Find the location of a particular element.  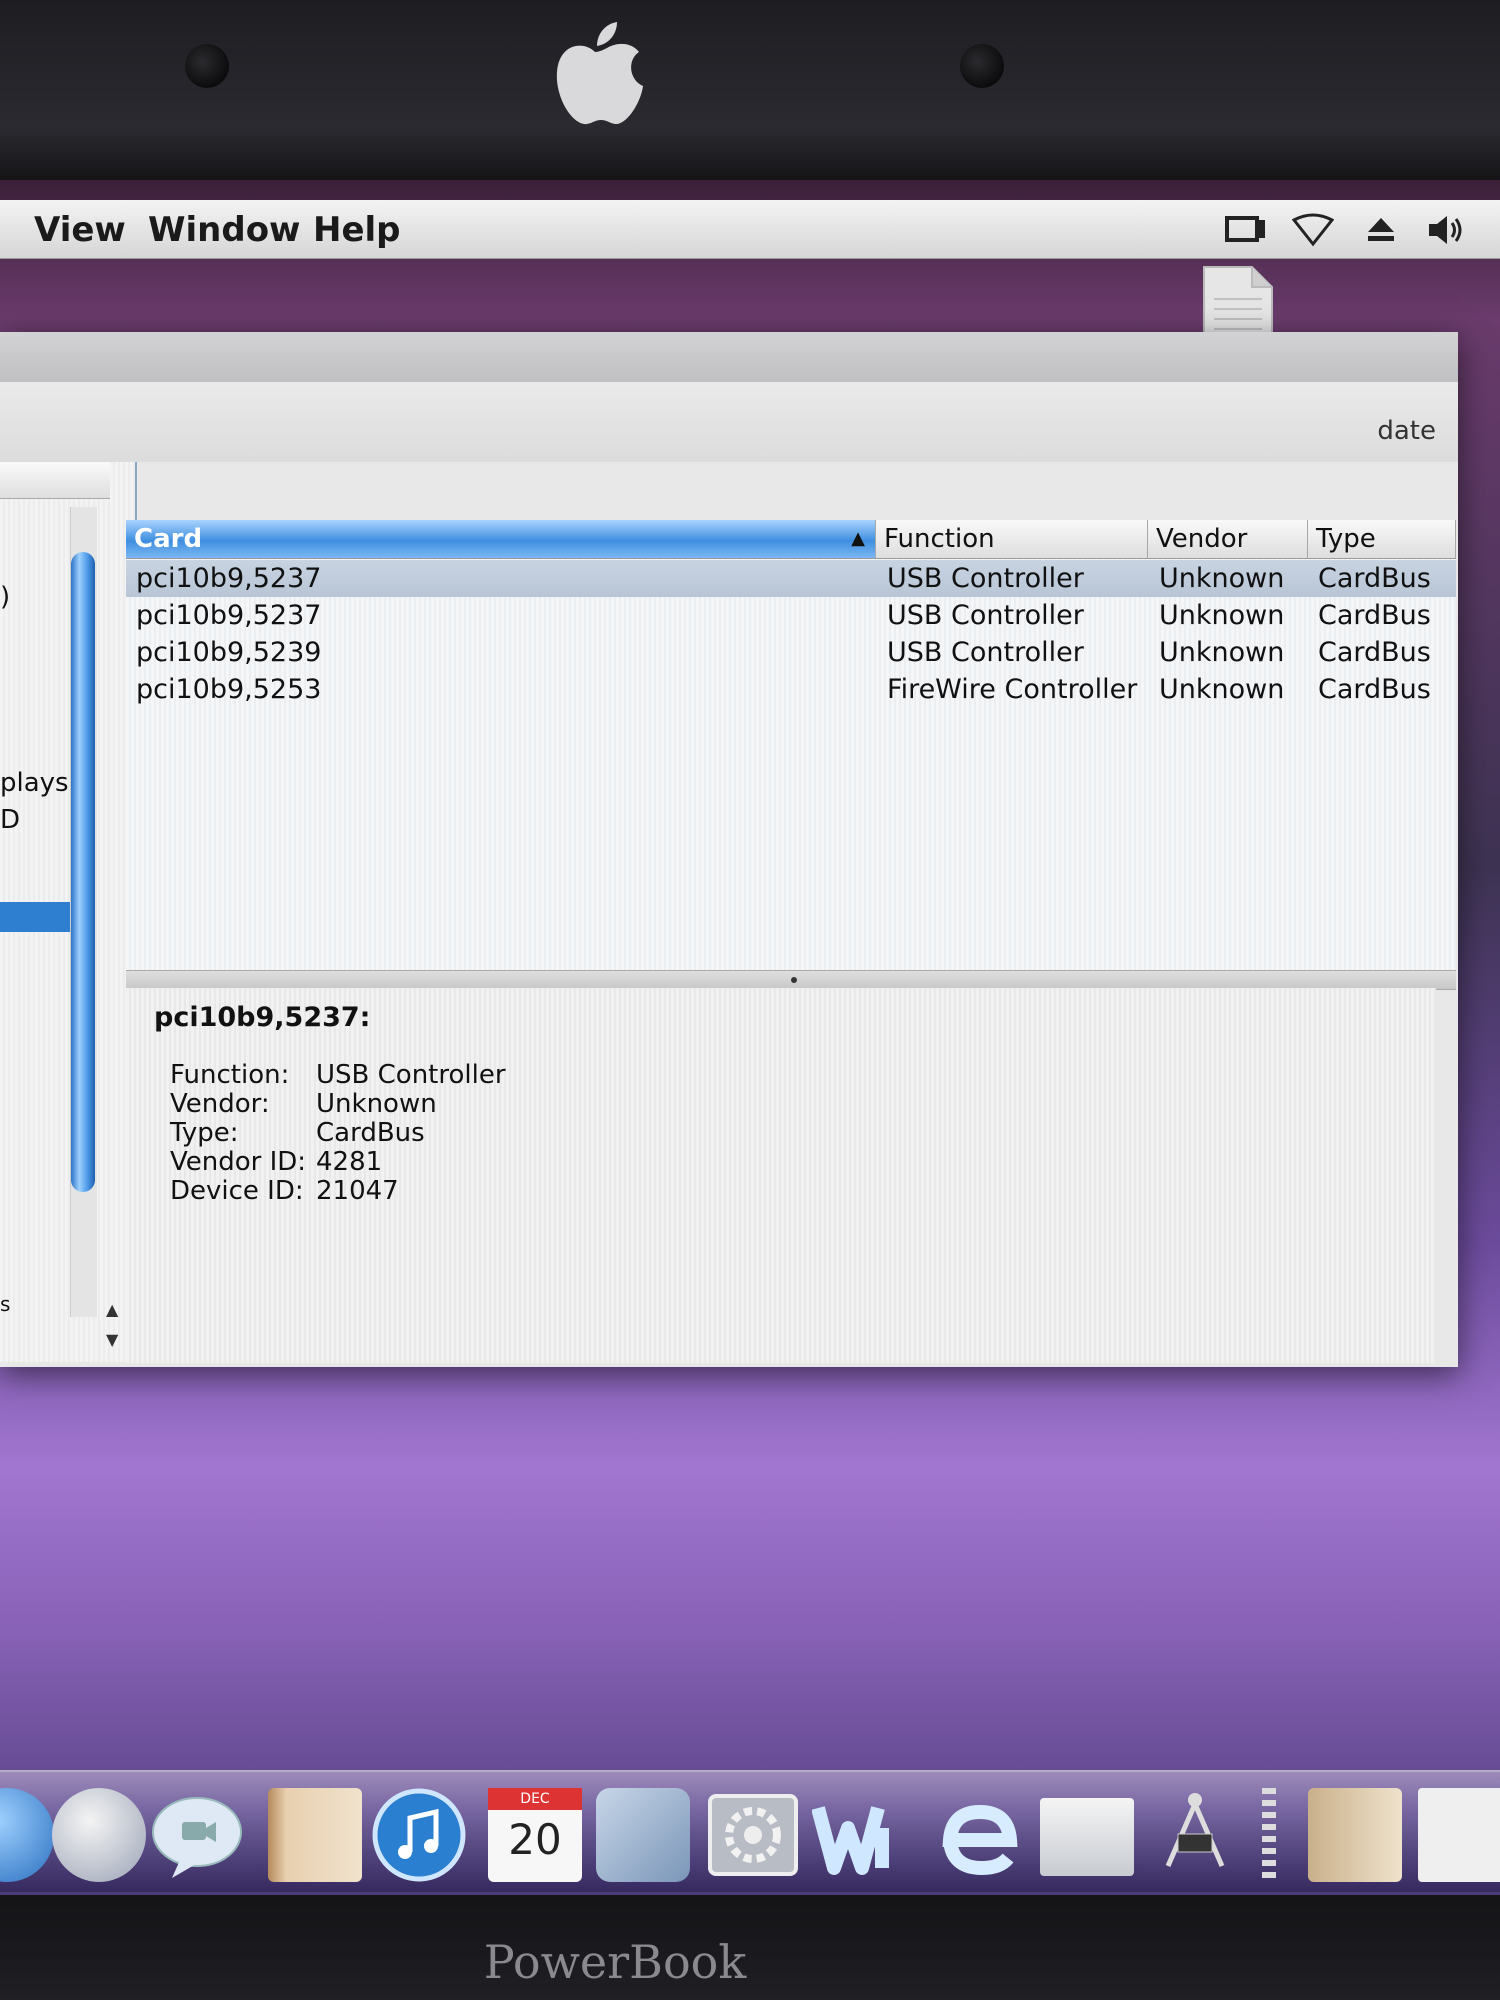

toolbar-update-label: date is located at coordinates (1406, 431).